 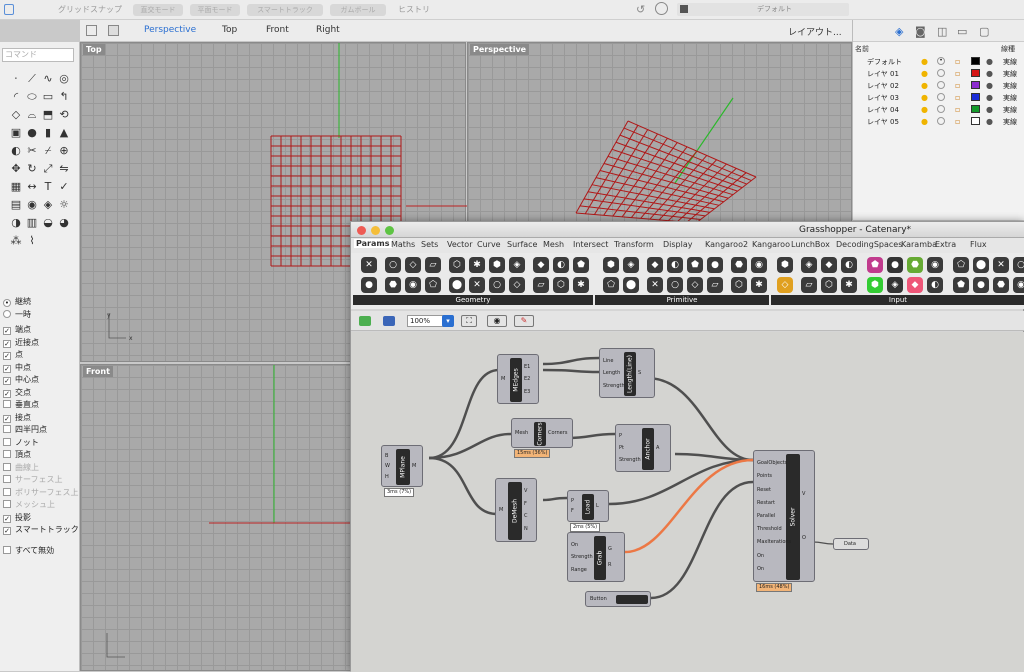 I want to click on join-tool-icon: ⊕, so click(x=64, y=151).